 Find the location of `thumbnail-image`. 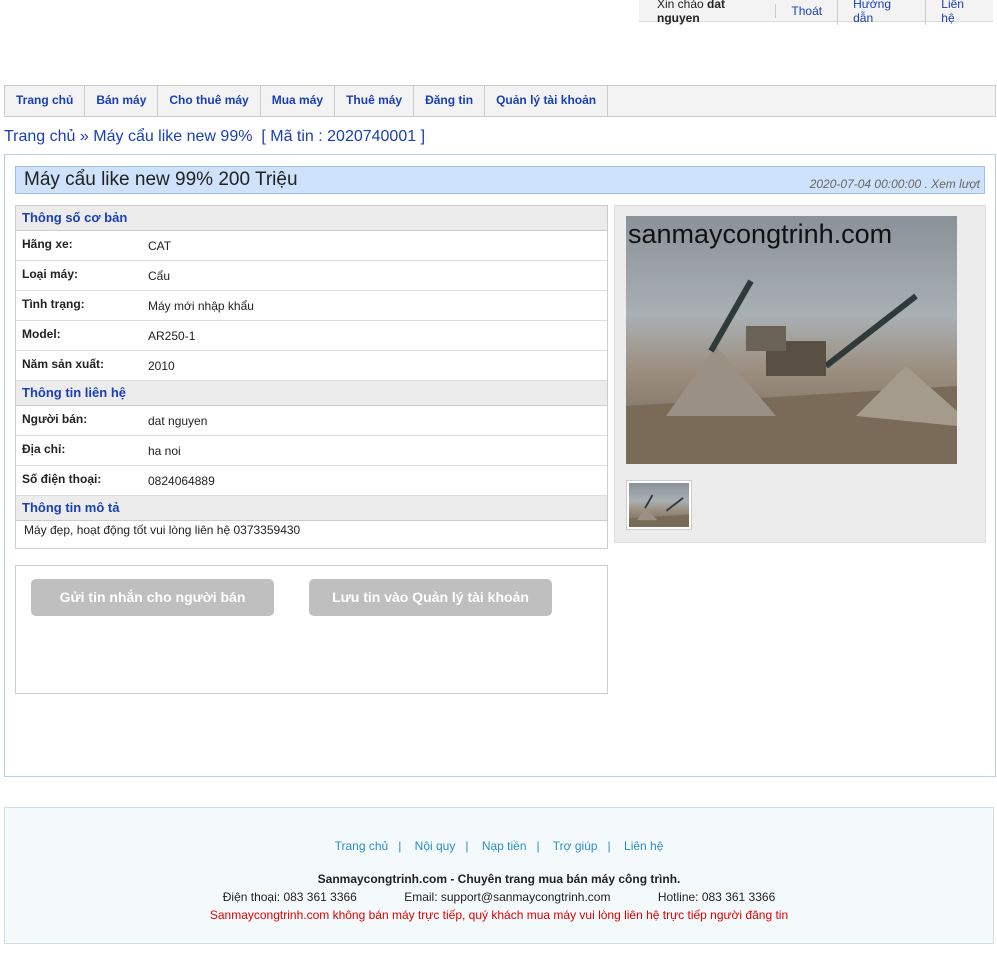

thumbnail-image is located at coordinates (659, 505).